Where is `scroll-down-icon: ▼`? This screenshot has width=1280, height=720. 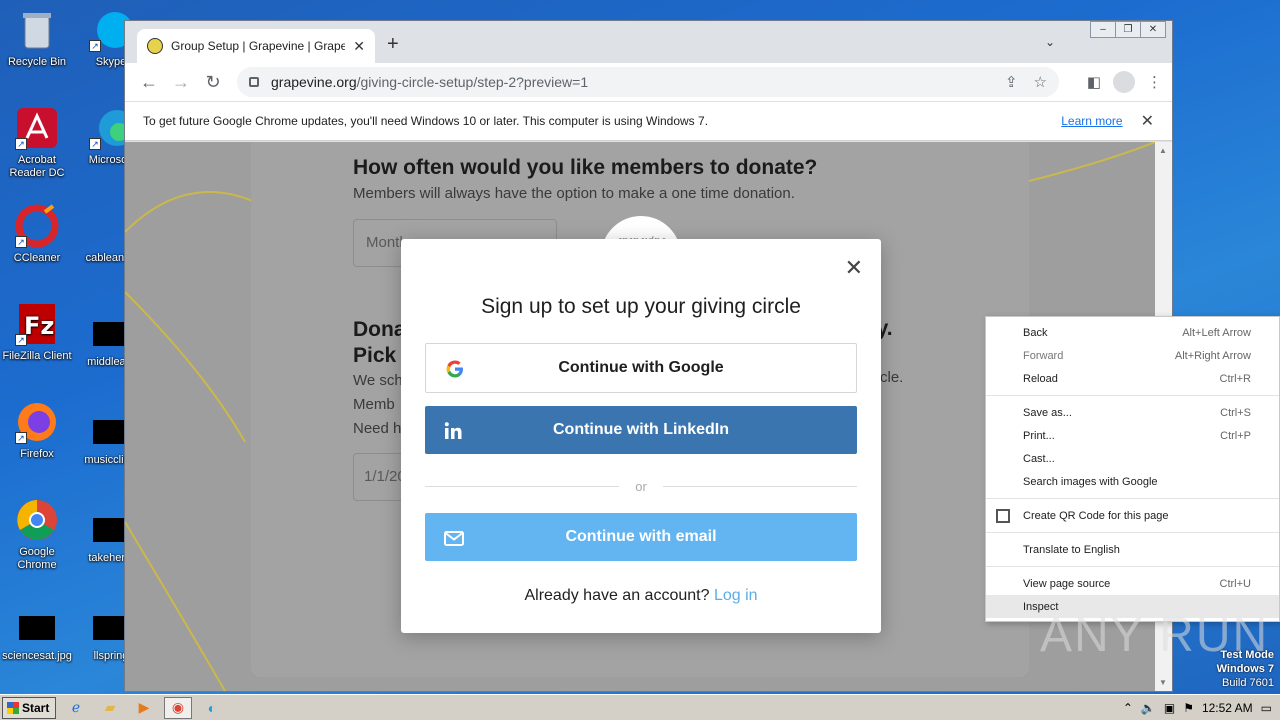
scroll-down-icon: ▼ is located at coordinates (1163, 682).